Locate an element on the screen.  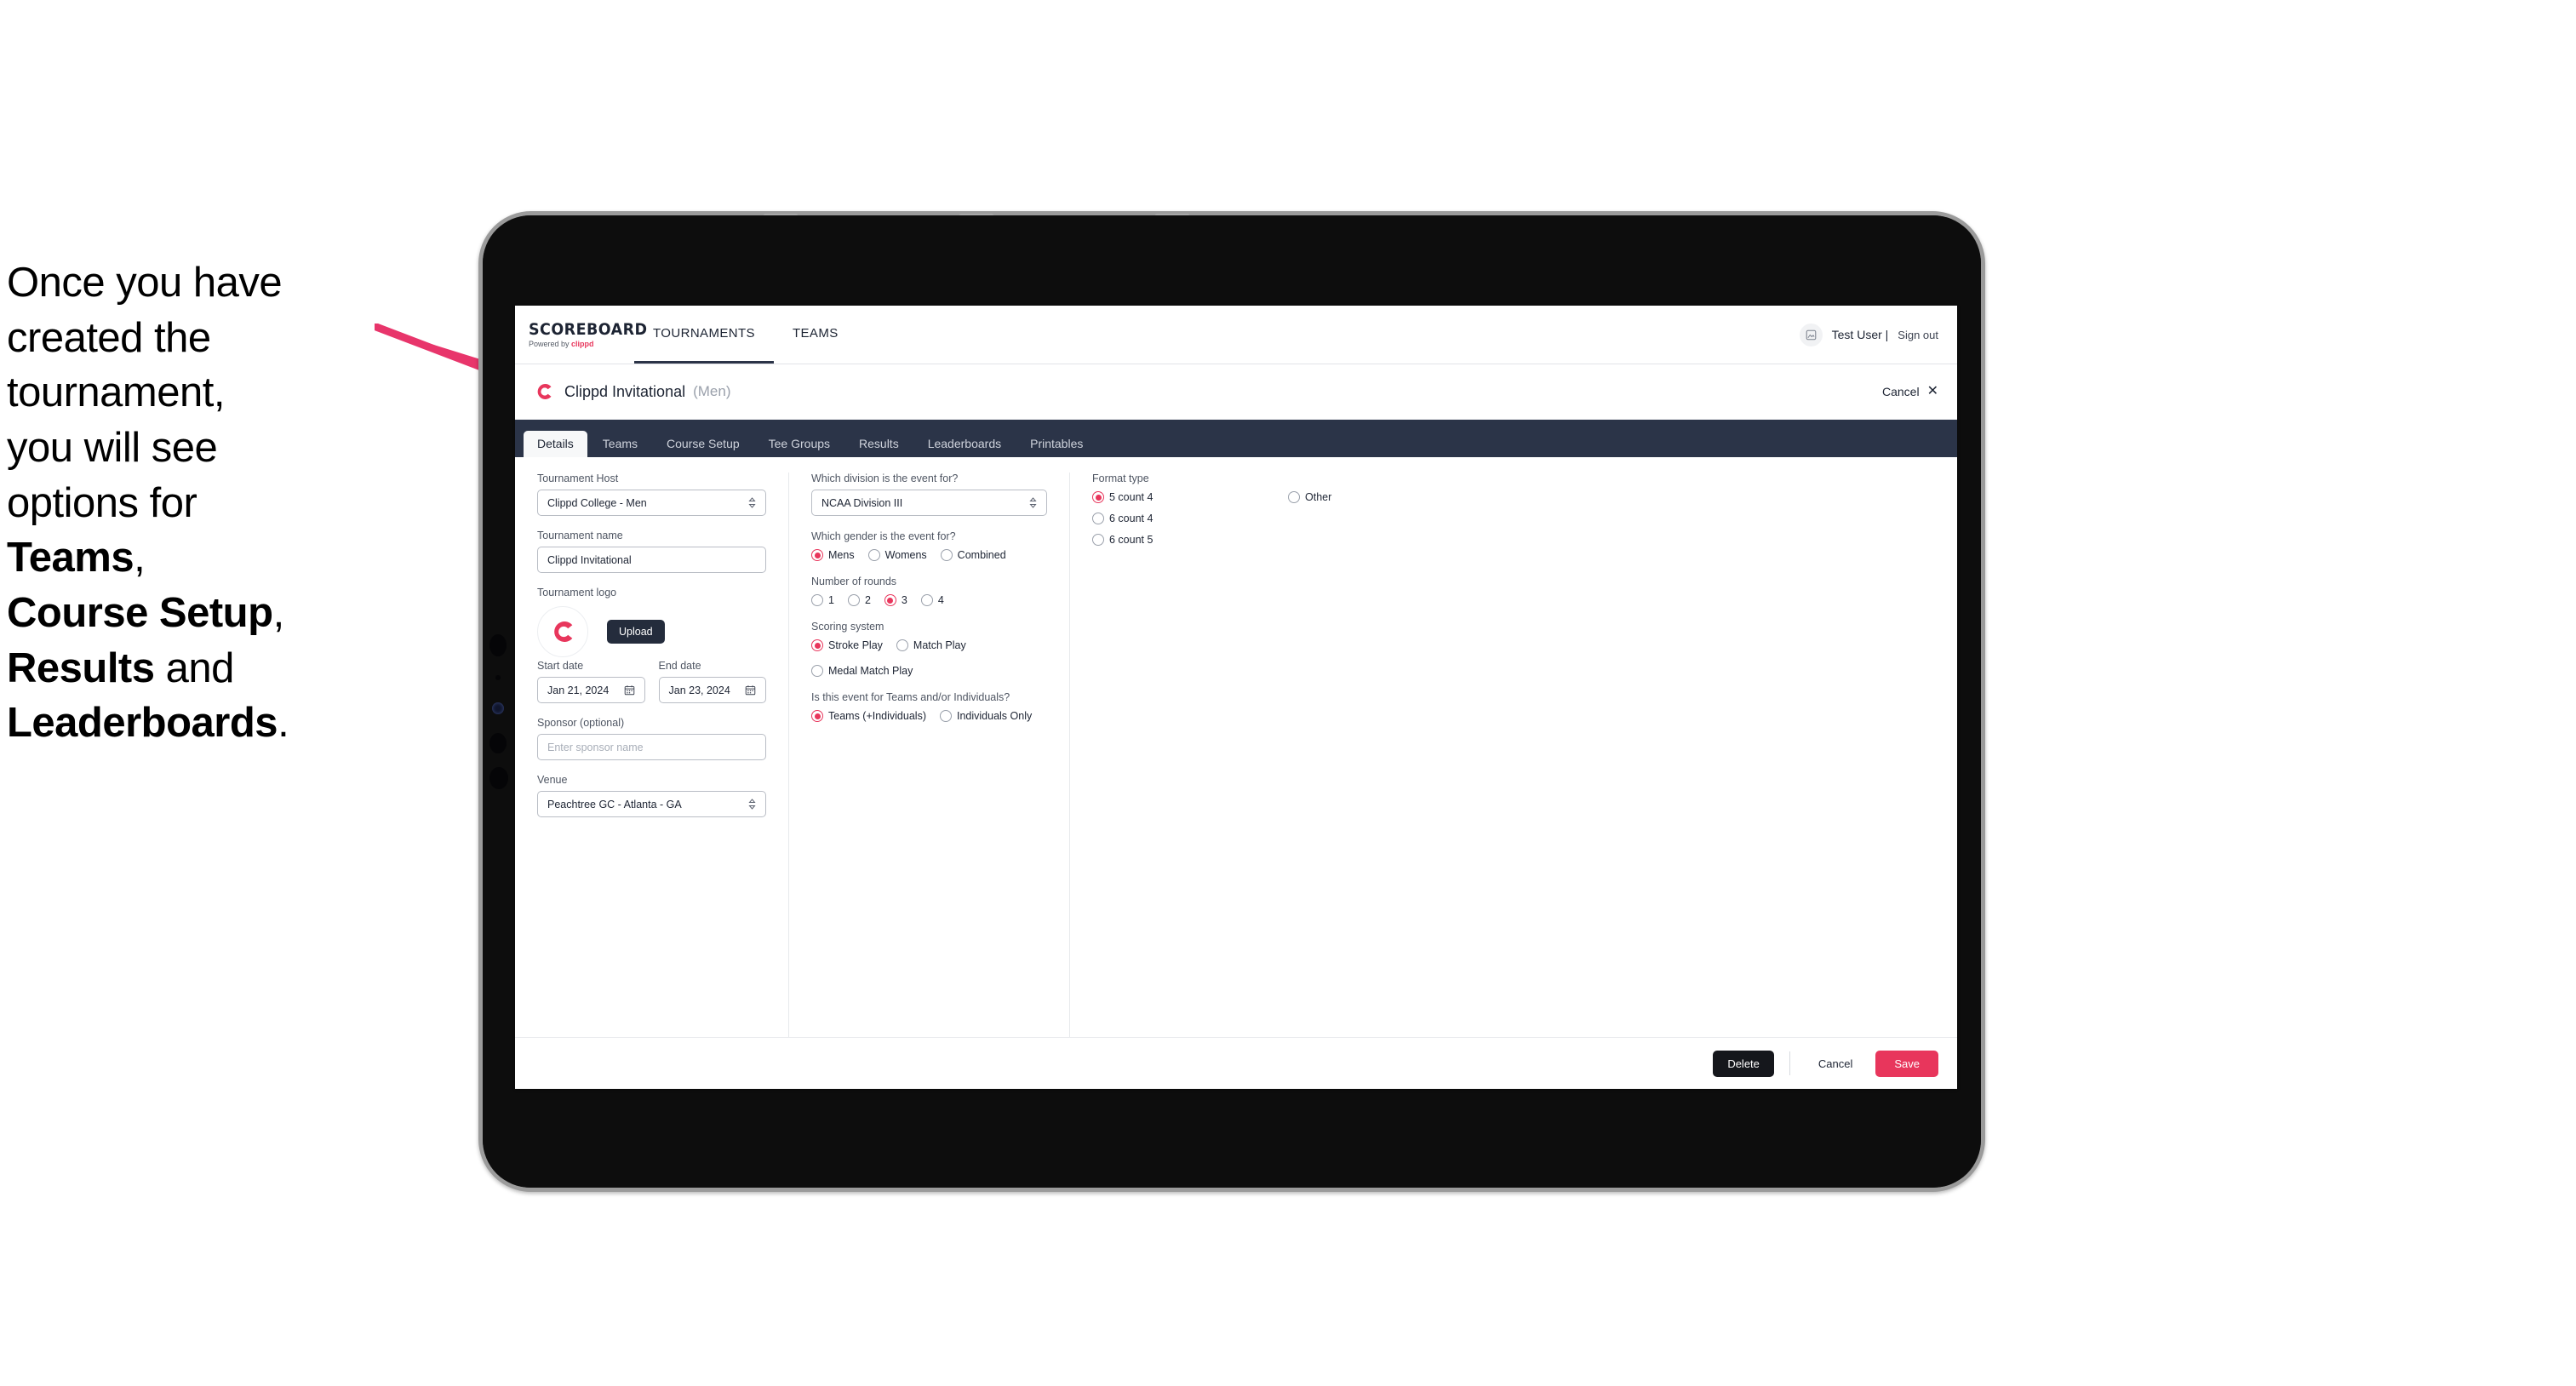
caption-line-5: options for is located at coordinates (102, 503).